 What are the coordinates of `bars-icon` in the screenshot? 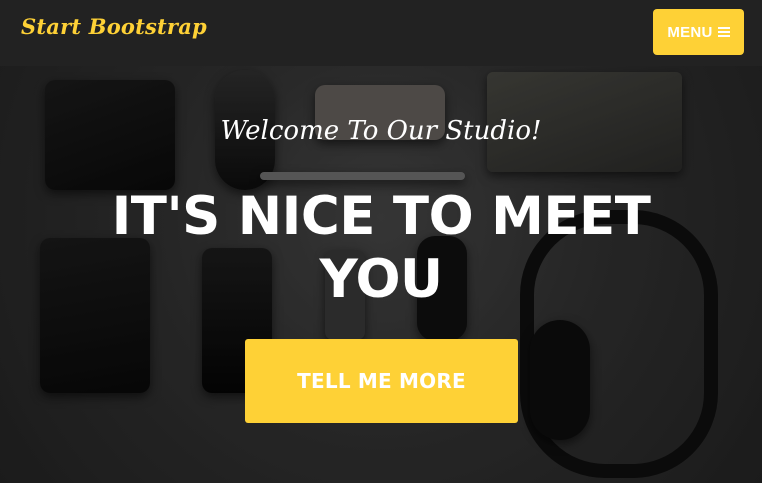 It's located at (723, 32).